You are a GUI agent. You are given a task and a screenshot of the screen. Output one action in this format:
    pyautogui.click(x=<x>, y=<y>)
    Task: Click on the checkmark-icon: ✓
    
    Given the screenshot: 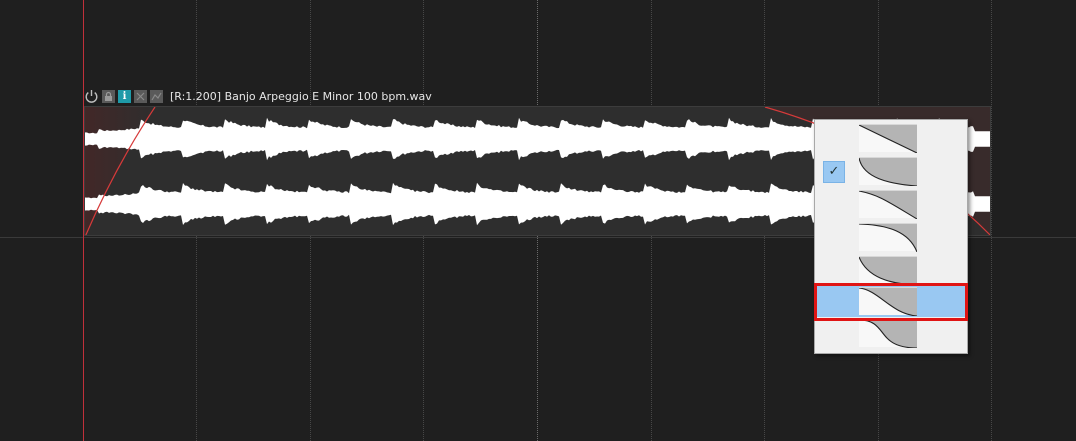 What is the action you would take?
    pyautogui.click(x=834, y=172)
    